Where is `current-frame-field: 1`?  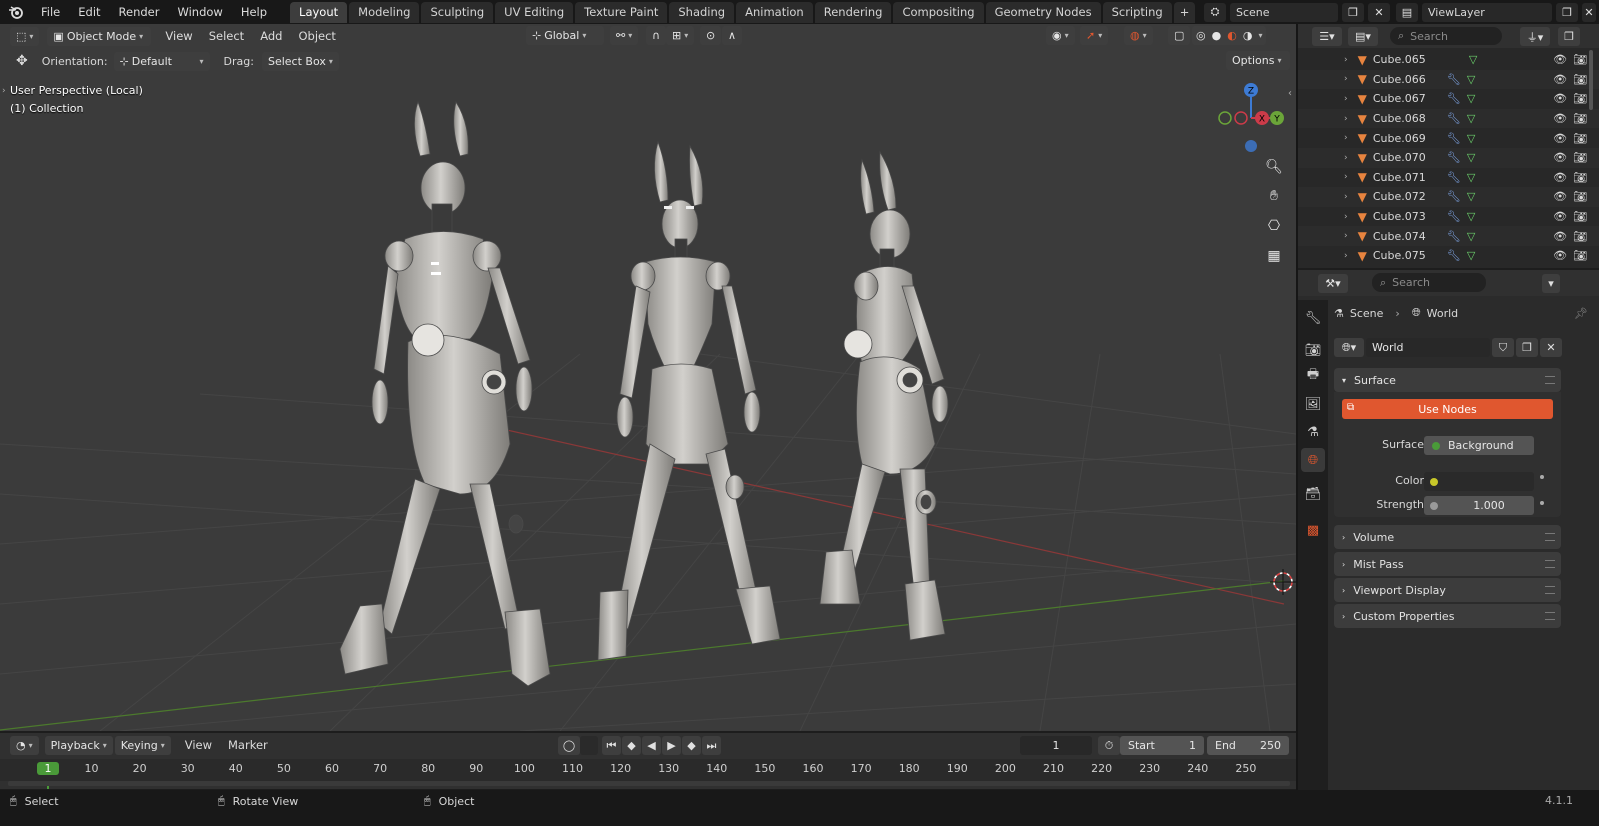
current-frame-field: 1 is located at coordinates (1056, 745).